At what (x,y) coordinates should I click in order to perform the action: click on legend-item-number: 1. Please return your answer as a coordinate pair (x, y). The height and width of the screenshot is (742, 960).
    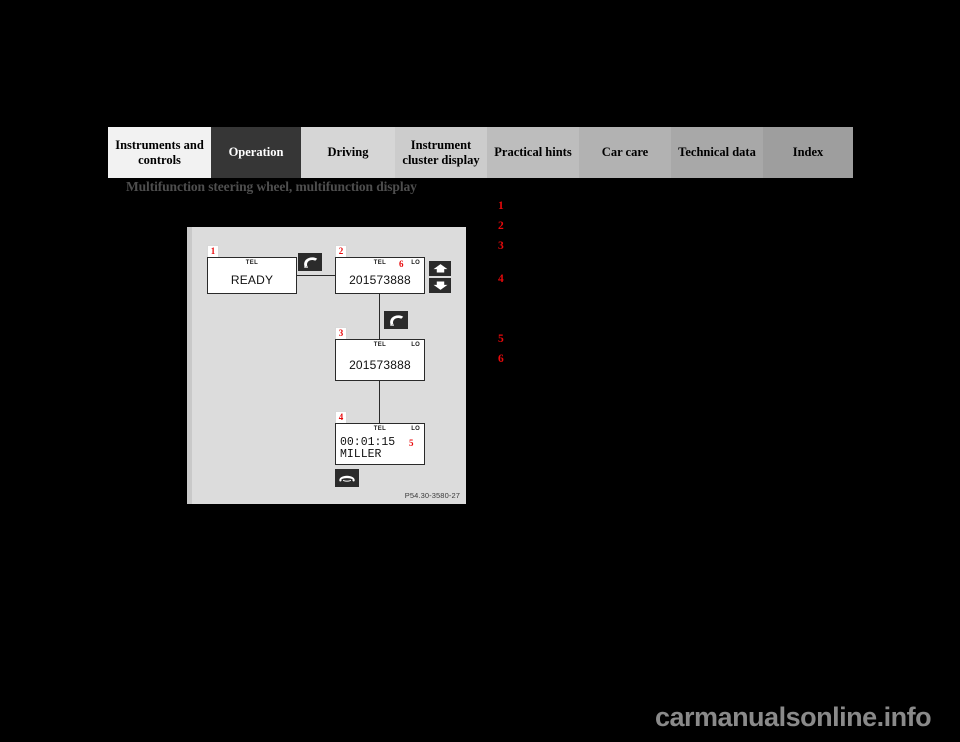
    Looking at the image, I should click on (501, 206).